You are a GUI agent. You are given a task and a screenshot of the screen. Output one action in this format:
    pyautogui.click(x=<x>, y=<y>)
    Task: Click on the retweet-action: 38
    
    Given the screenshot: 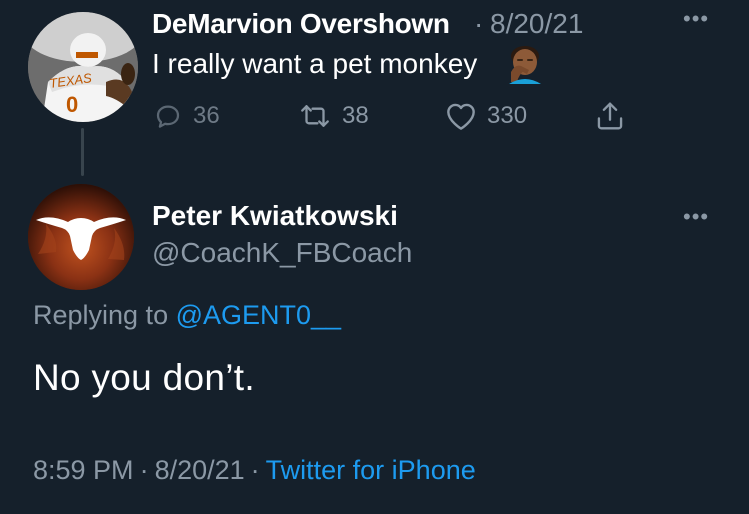 What is the action you would take?
    pyautogui.click(x=333, y=116)
    